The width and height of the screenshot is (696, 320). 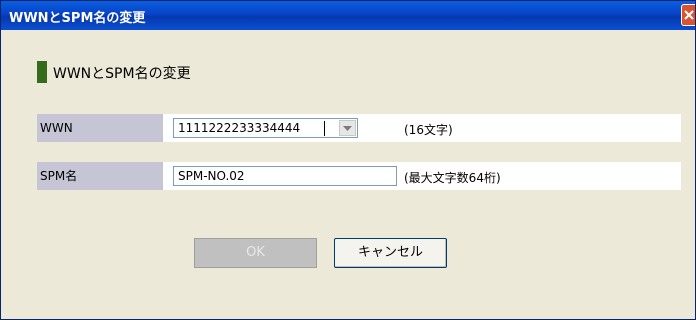 I want to click on wwn-dropdown-button, so click(x=347, y=128).